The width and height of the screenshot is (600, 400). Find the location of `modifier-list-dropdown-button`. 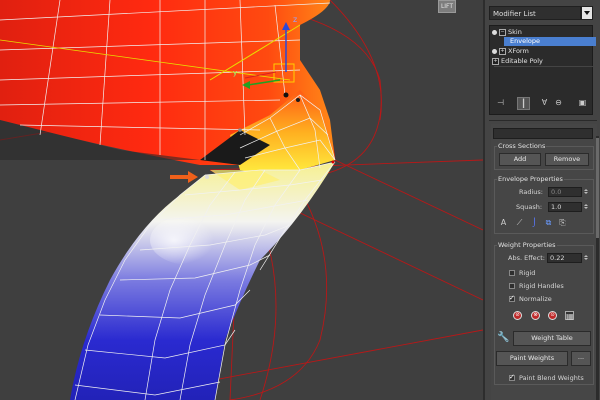

modifier-list-dropdown-button is located at coordinates (587, 13).